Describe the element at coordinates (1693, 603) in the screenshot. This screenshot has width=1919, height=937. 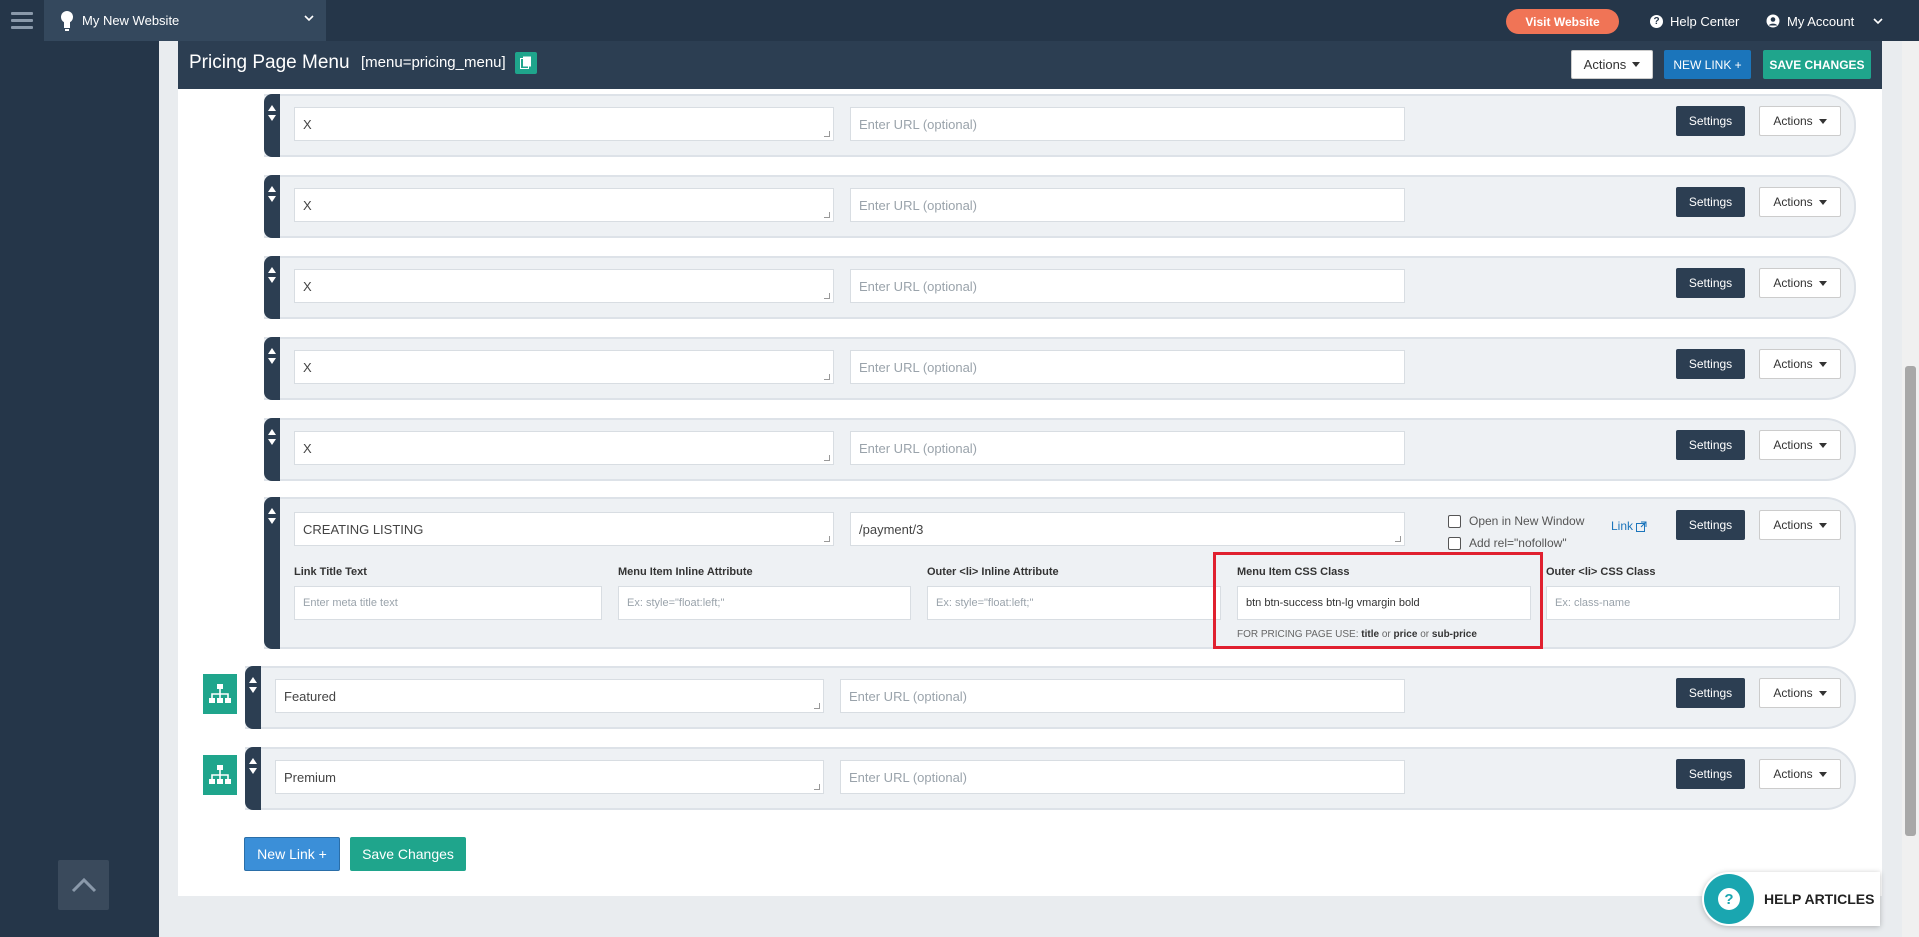
I see `outer-css-class-input: Ex: class-name` at that location.